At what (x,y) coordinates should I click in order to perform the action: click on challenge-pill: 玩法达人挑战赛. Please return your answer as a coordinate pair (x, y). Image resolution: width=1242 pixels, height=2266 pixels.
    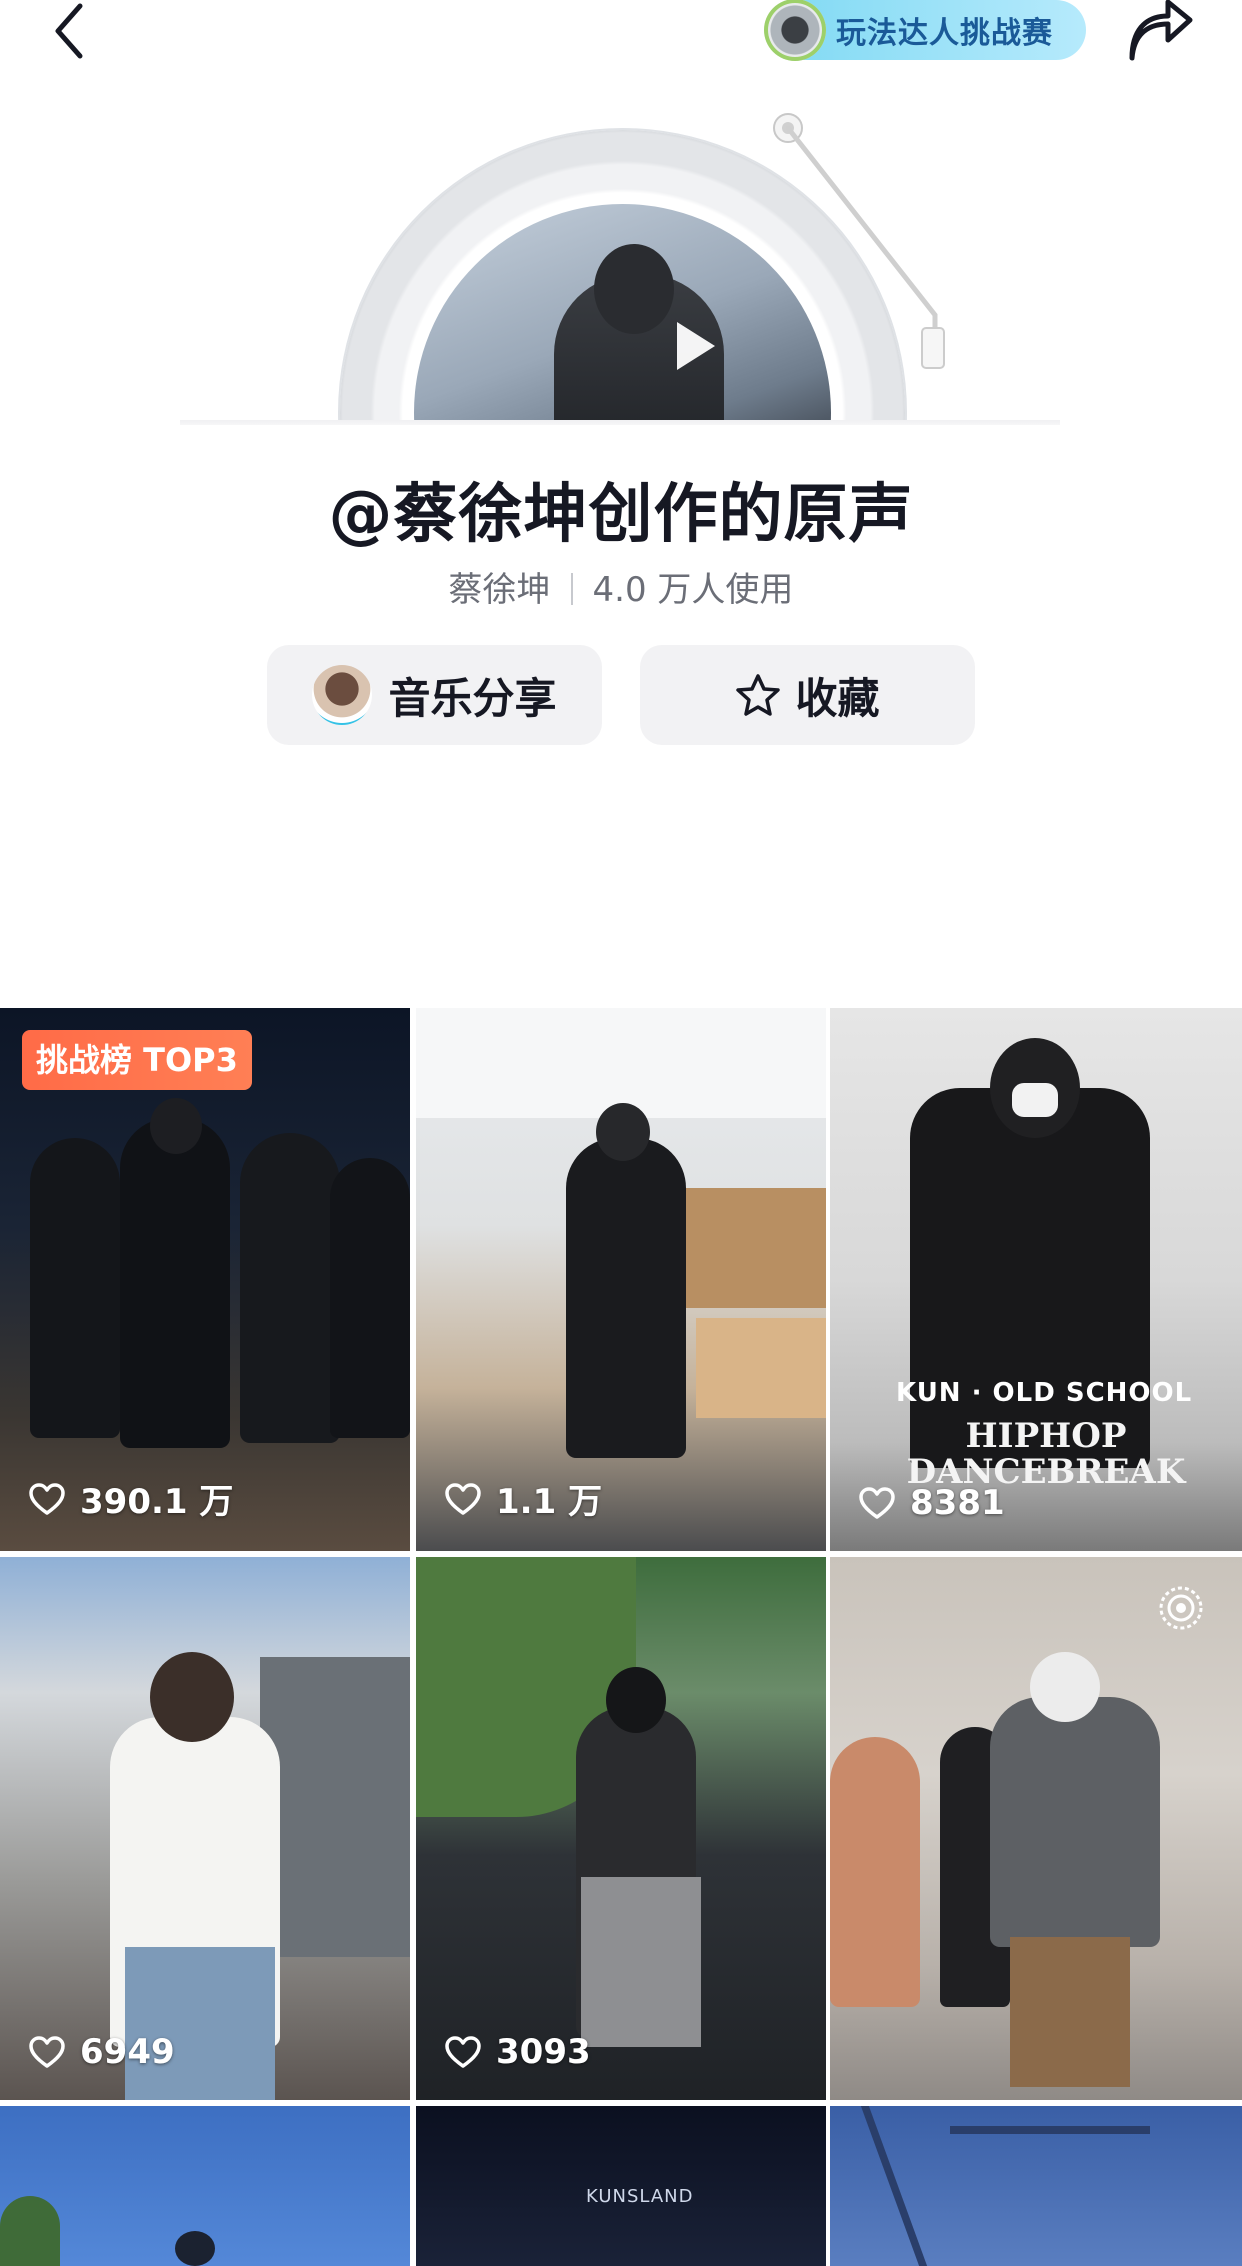
    Looking at the image, I should click on (925, 30).